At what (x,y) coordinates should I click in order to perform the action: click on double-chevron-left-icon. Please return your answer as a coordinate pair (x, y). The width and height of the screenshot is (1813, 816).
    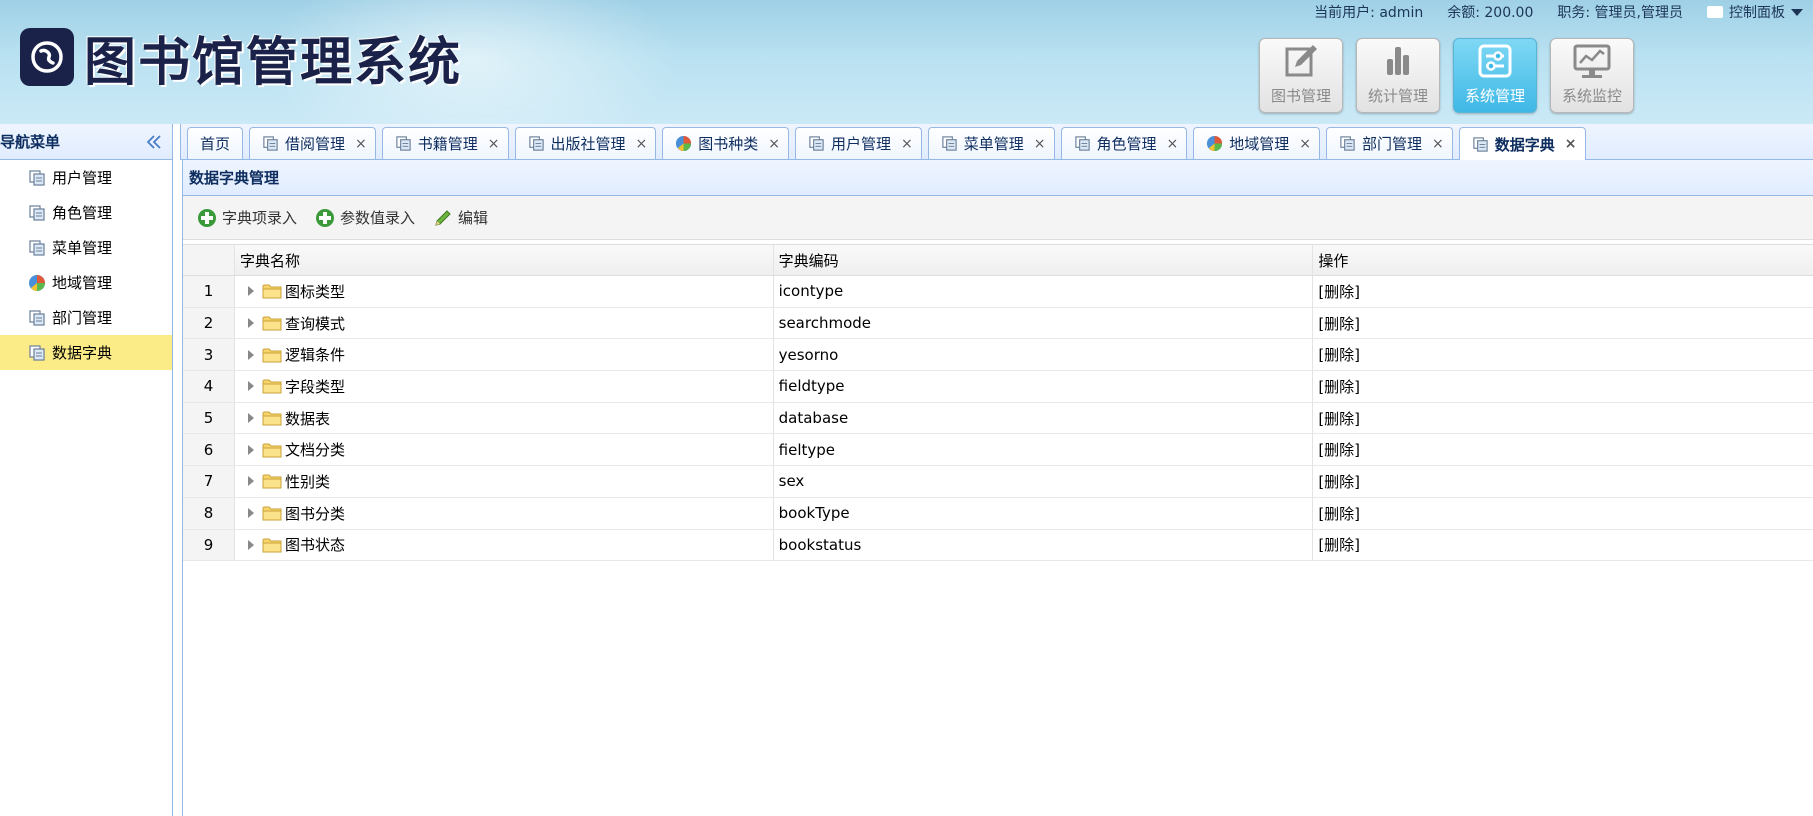
    Looking at the image, I should click on (154, 142).